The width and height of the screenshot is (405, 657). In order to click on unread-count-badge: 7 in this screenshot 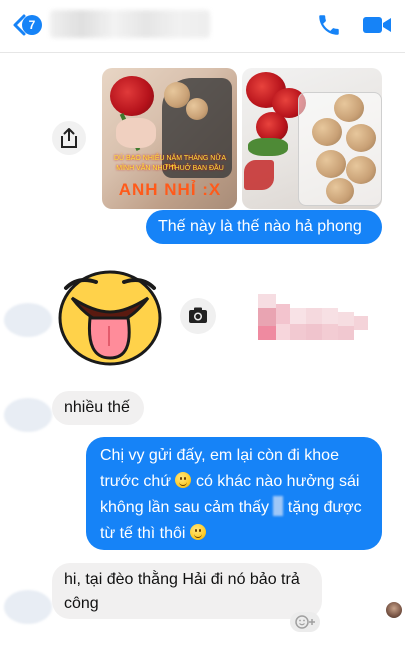, I will do `click(32, 25)`.